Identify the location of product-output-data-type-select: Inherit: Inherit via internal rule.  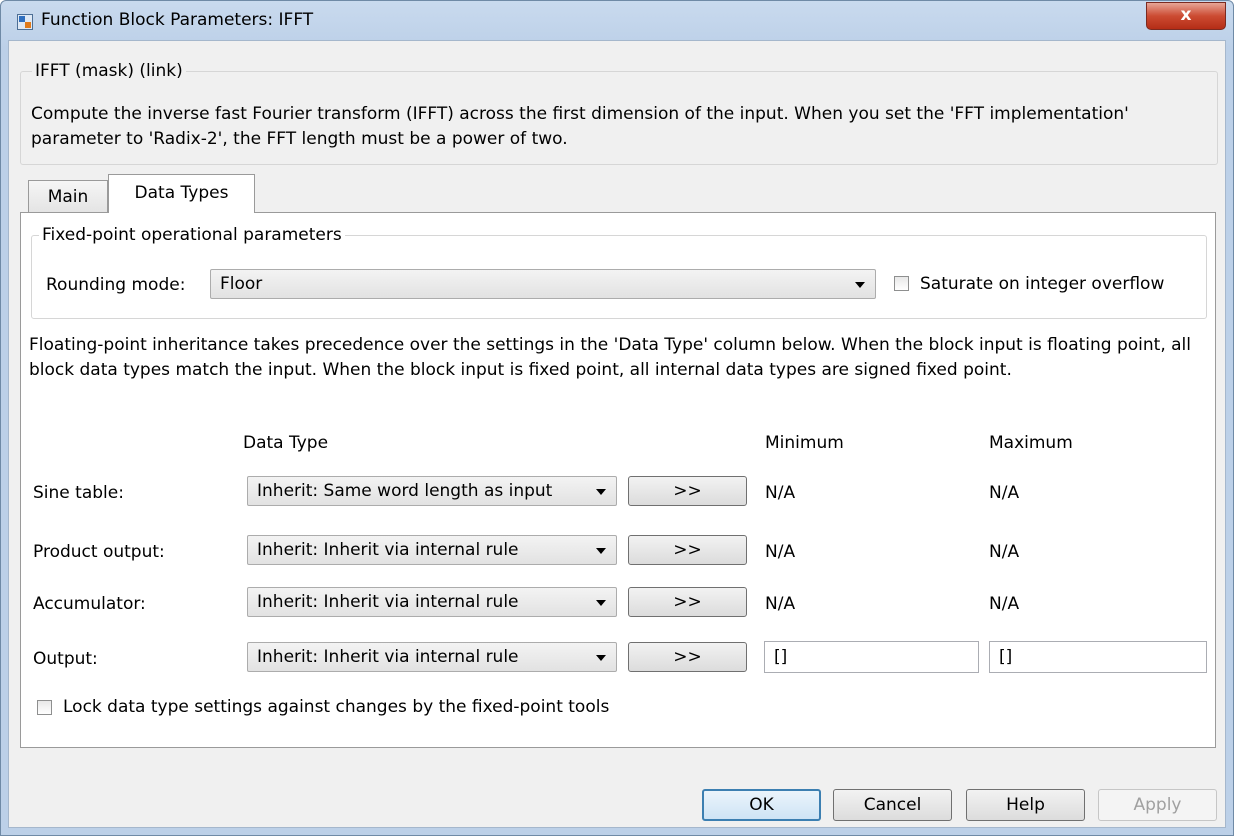
(432, 550).